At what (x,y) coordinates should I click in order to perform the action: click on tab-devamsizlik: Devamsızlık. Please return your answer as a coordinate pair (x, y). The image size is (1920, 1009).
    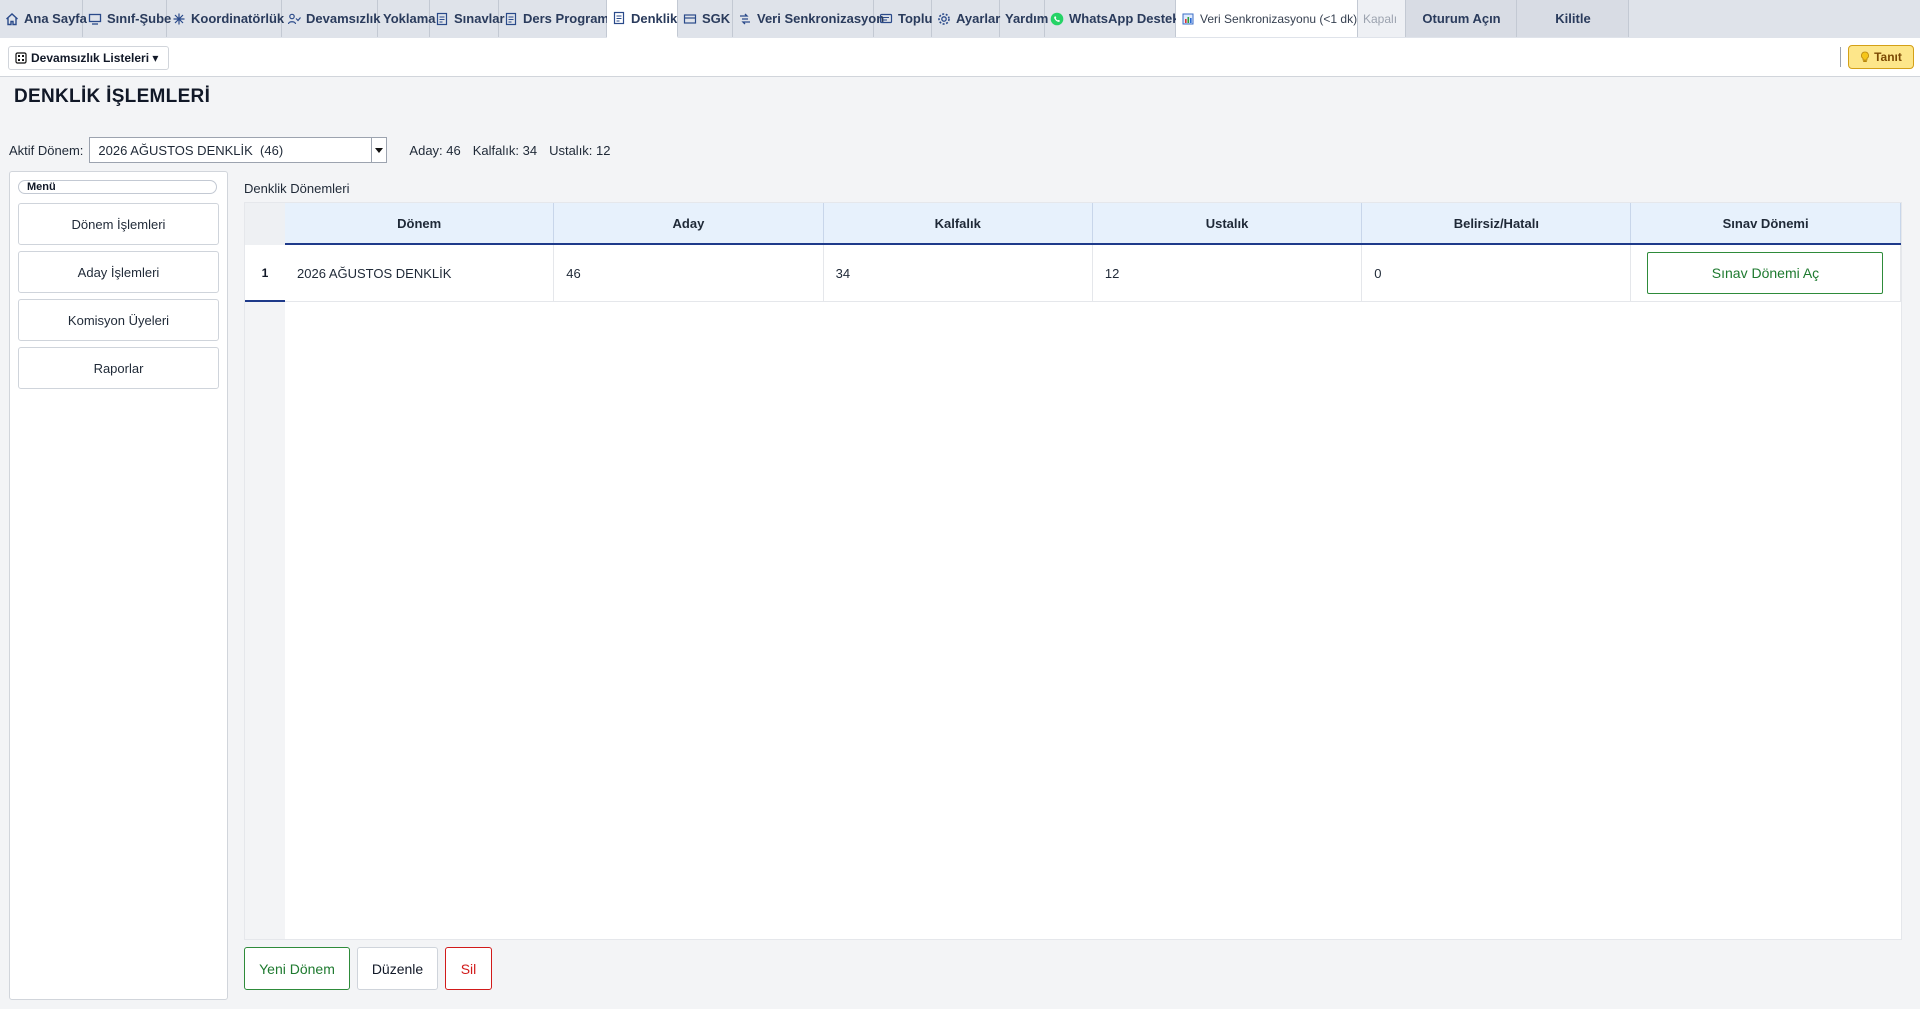
    Looking at the image, I should click on (331, 18).